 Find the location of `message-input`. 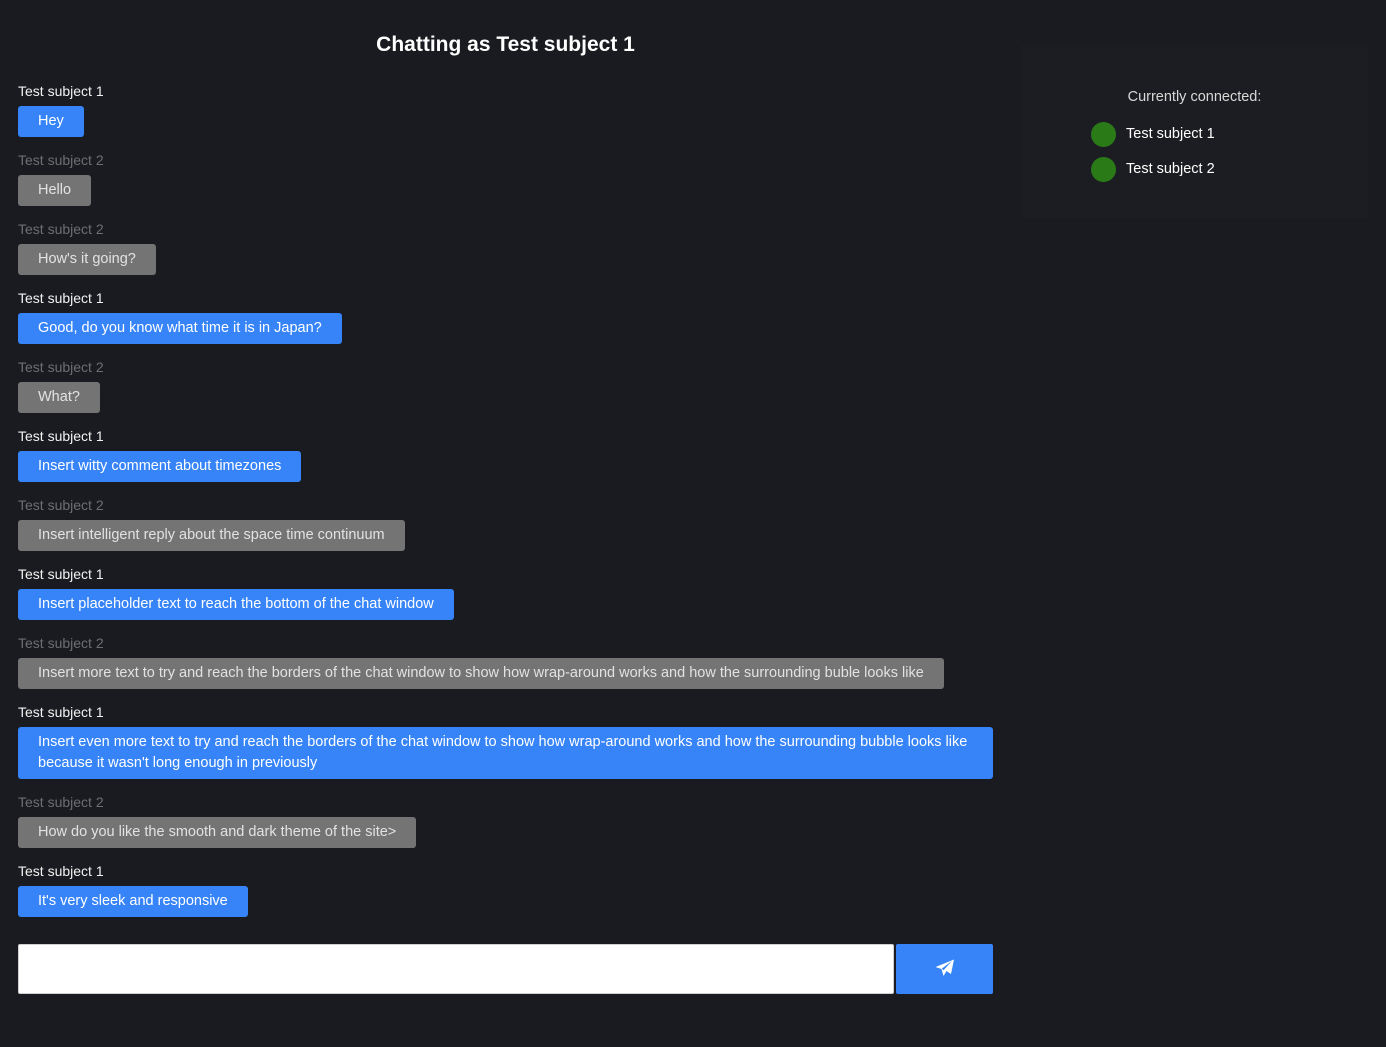

message-input is located at coordinates (456, 969).